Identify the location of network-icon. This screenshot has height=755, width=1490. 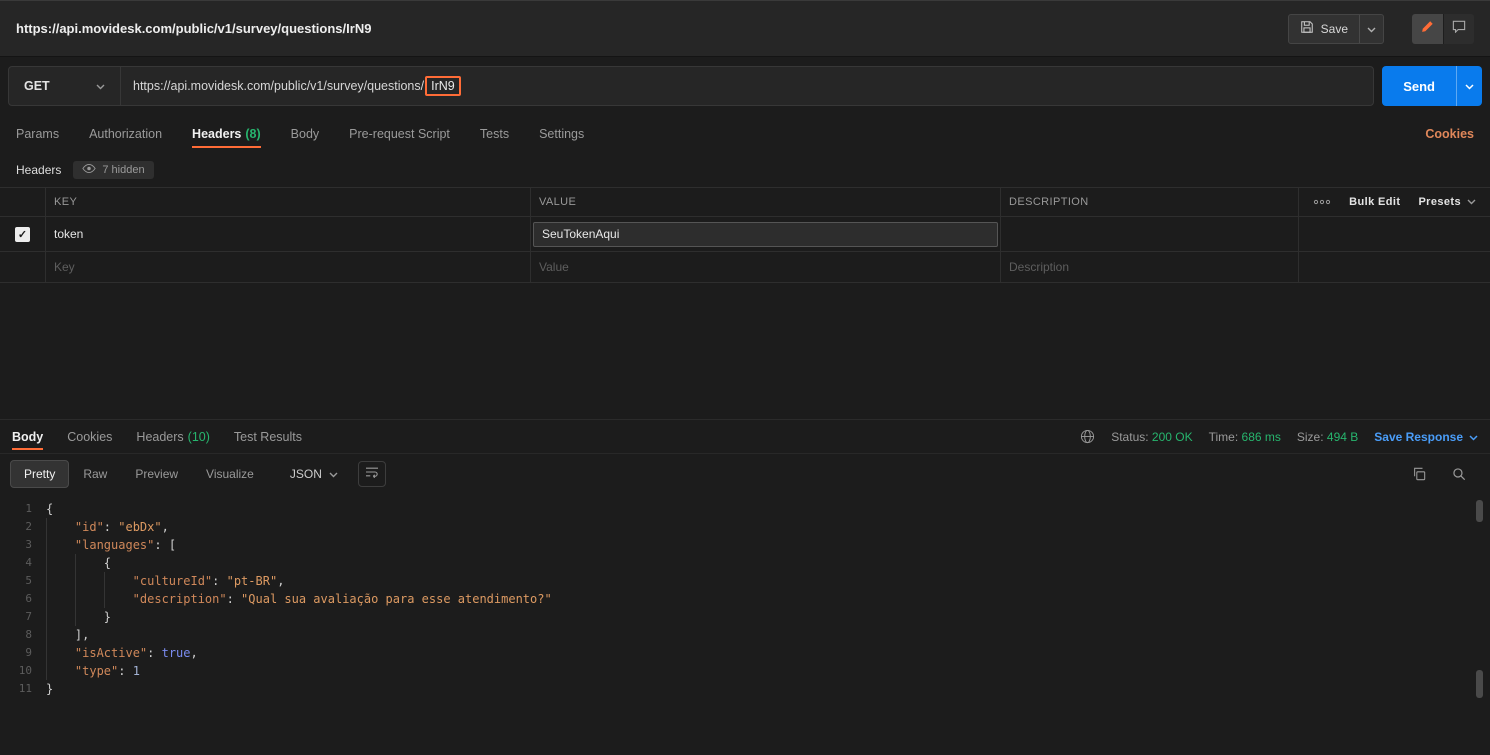
(1087, 436).